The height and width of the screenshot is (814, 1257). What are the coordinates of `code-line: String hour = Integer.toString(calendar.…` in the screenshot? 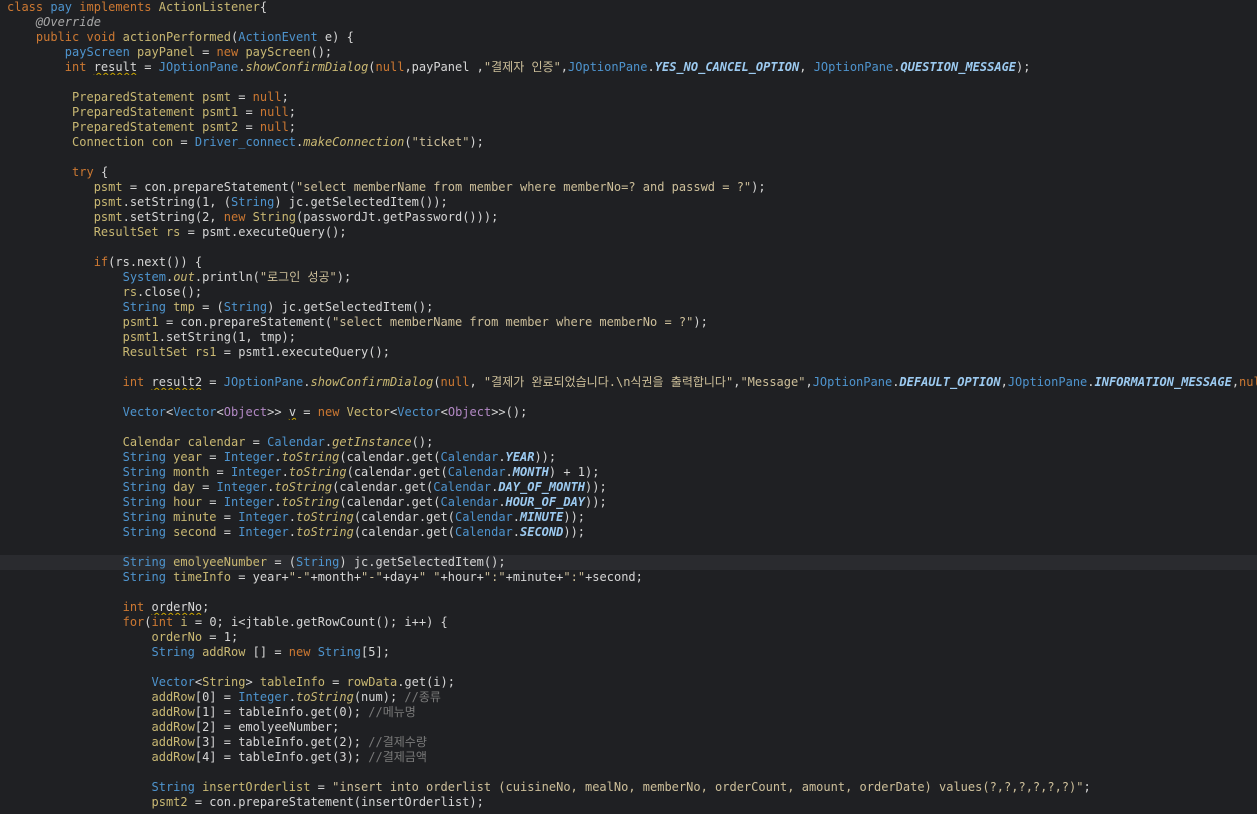 It's located at (628, 502).